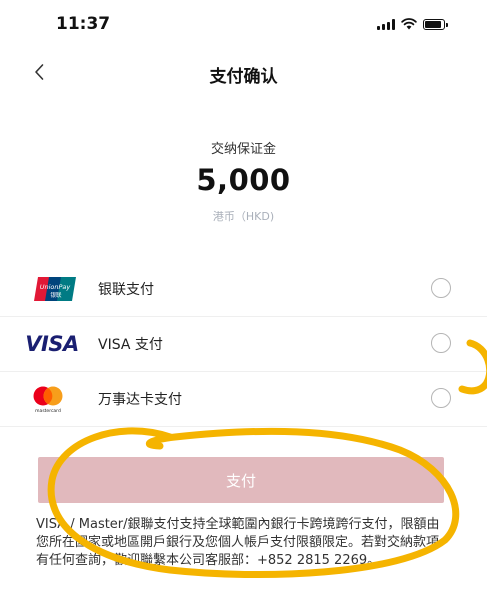 Image resolution: width=487 pixels, height=590 pixels. Describe the element at coordinates (243, 399) in the screenshot. I see `payment-method-mastercard: mastercard 万事达卡支付` at that location.